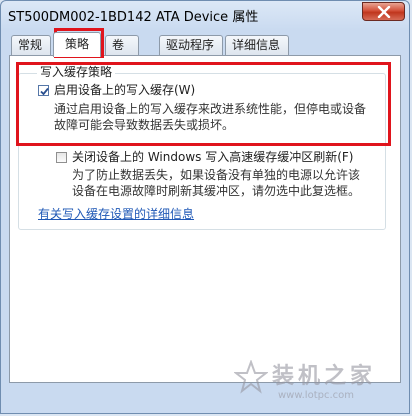 The image size is (412, 416). I want to click on tab-details: 详细信息, so click(257, 45).